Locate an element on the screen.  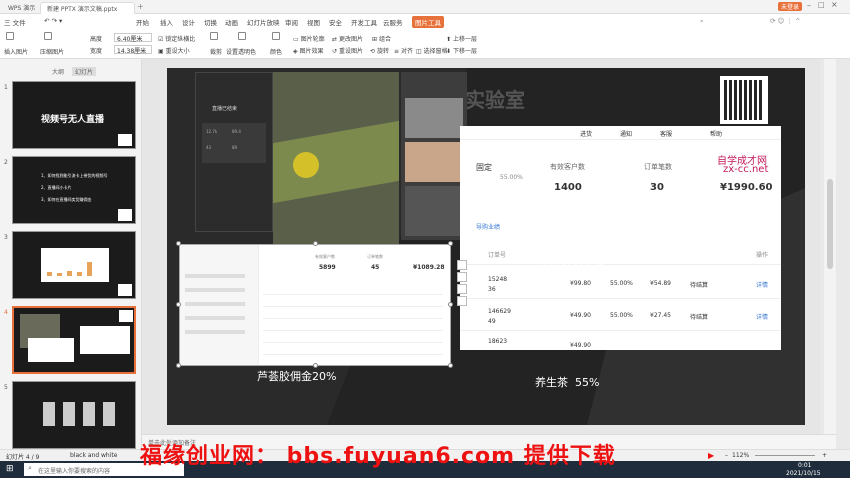
filter-label: 导购业绩 is located at coordinates (488, 226).